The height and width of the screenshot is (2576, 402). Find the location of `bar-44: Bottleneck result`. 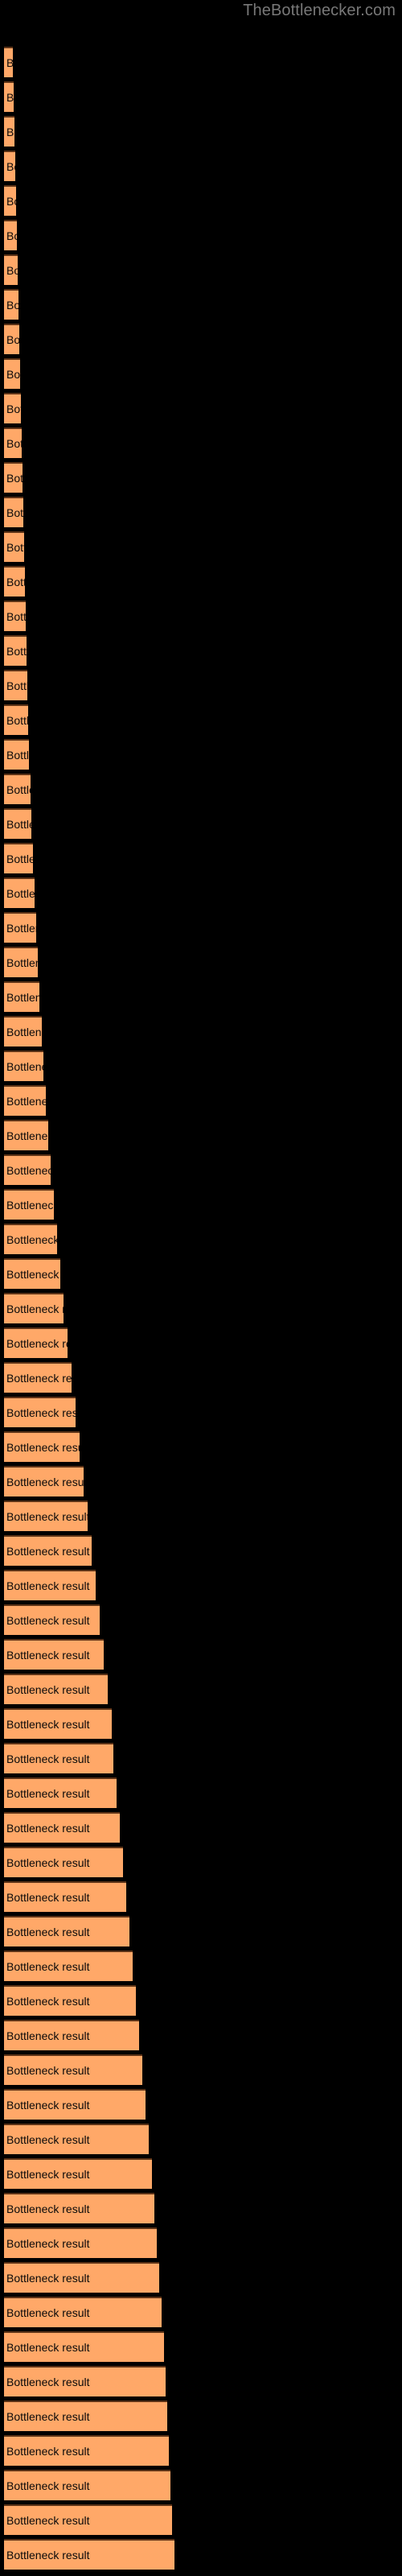

bar-44: Bottleneck result is located at coordinates (48, 1550).